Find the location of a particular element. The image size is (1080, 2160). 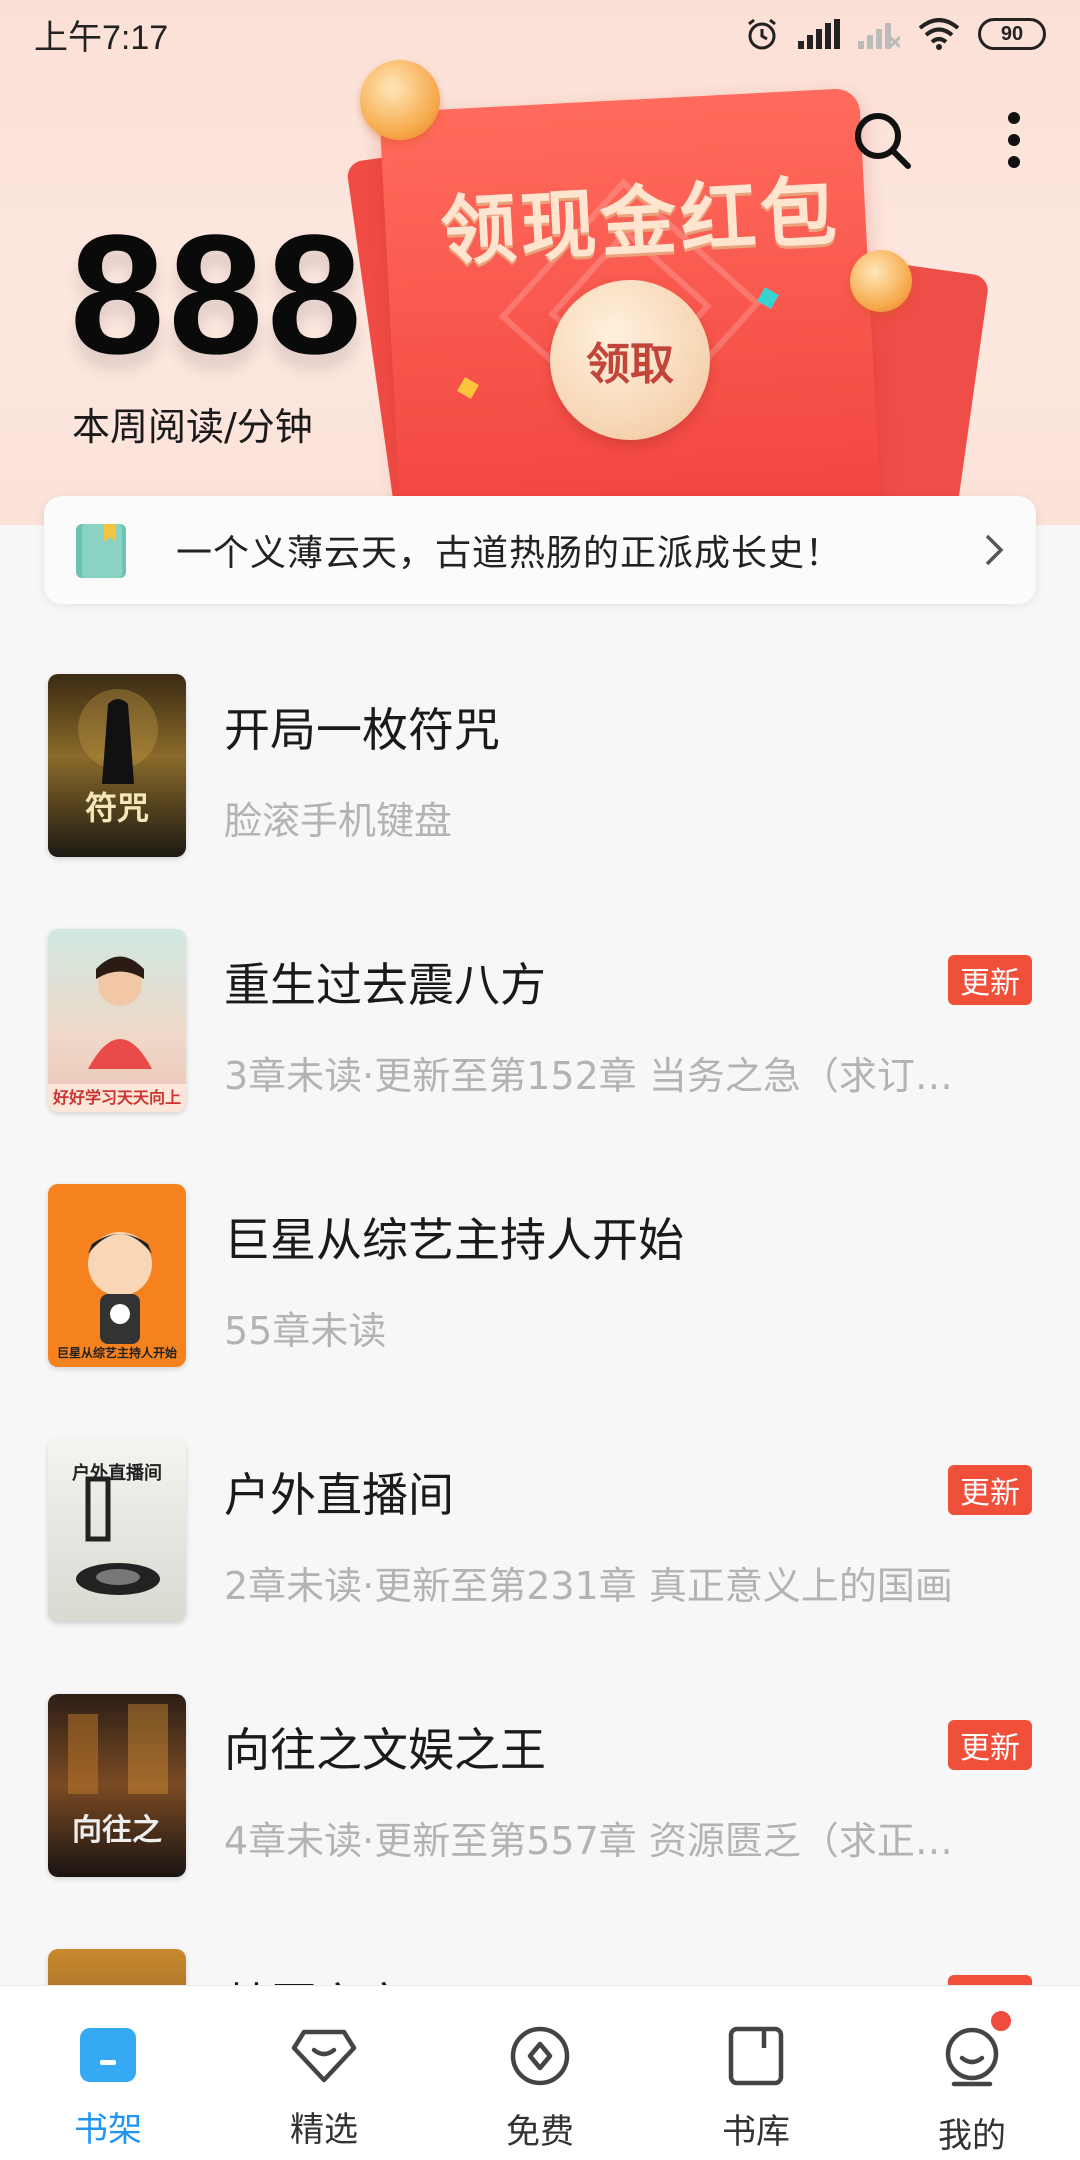

nav-label: 精选 is located at coordinates (324, 2130).